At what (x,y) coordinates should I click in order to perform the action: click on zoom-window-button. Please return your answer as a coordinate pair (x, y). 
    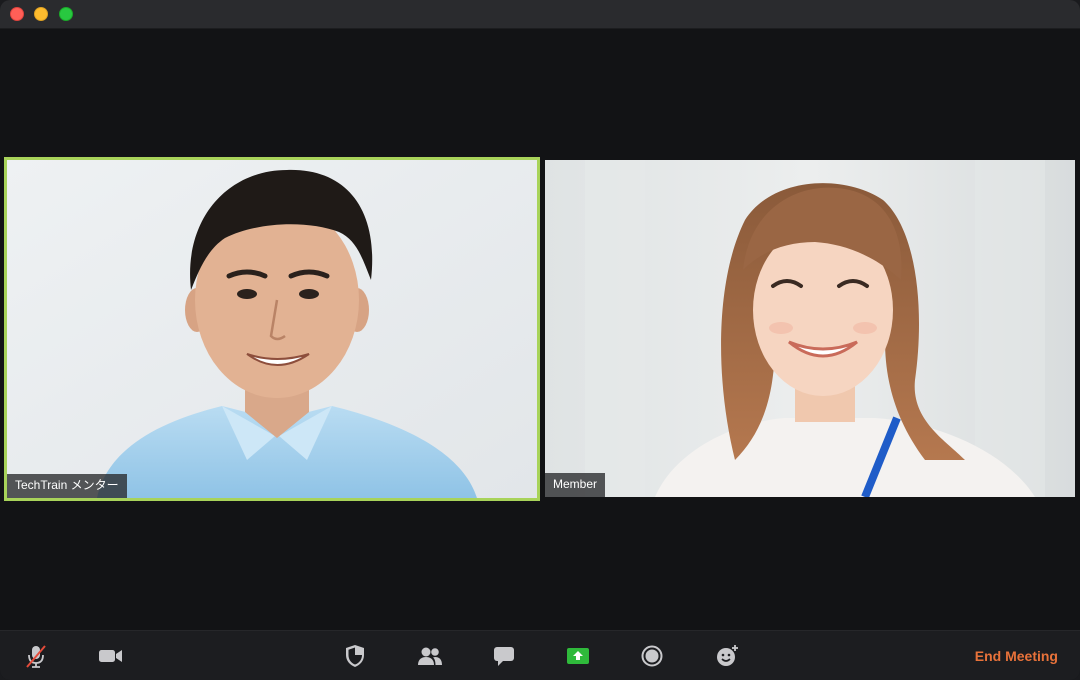
    Looking at the image, I should click on (66, 14).